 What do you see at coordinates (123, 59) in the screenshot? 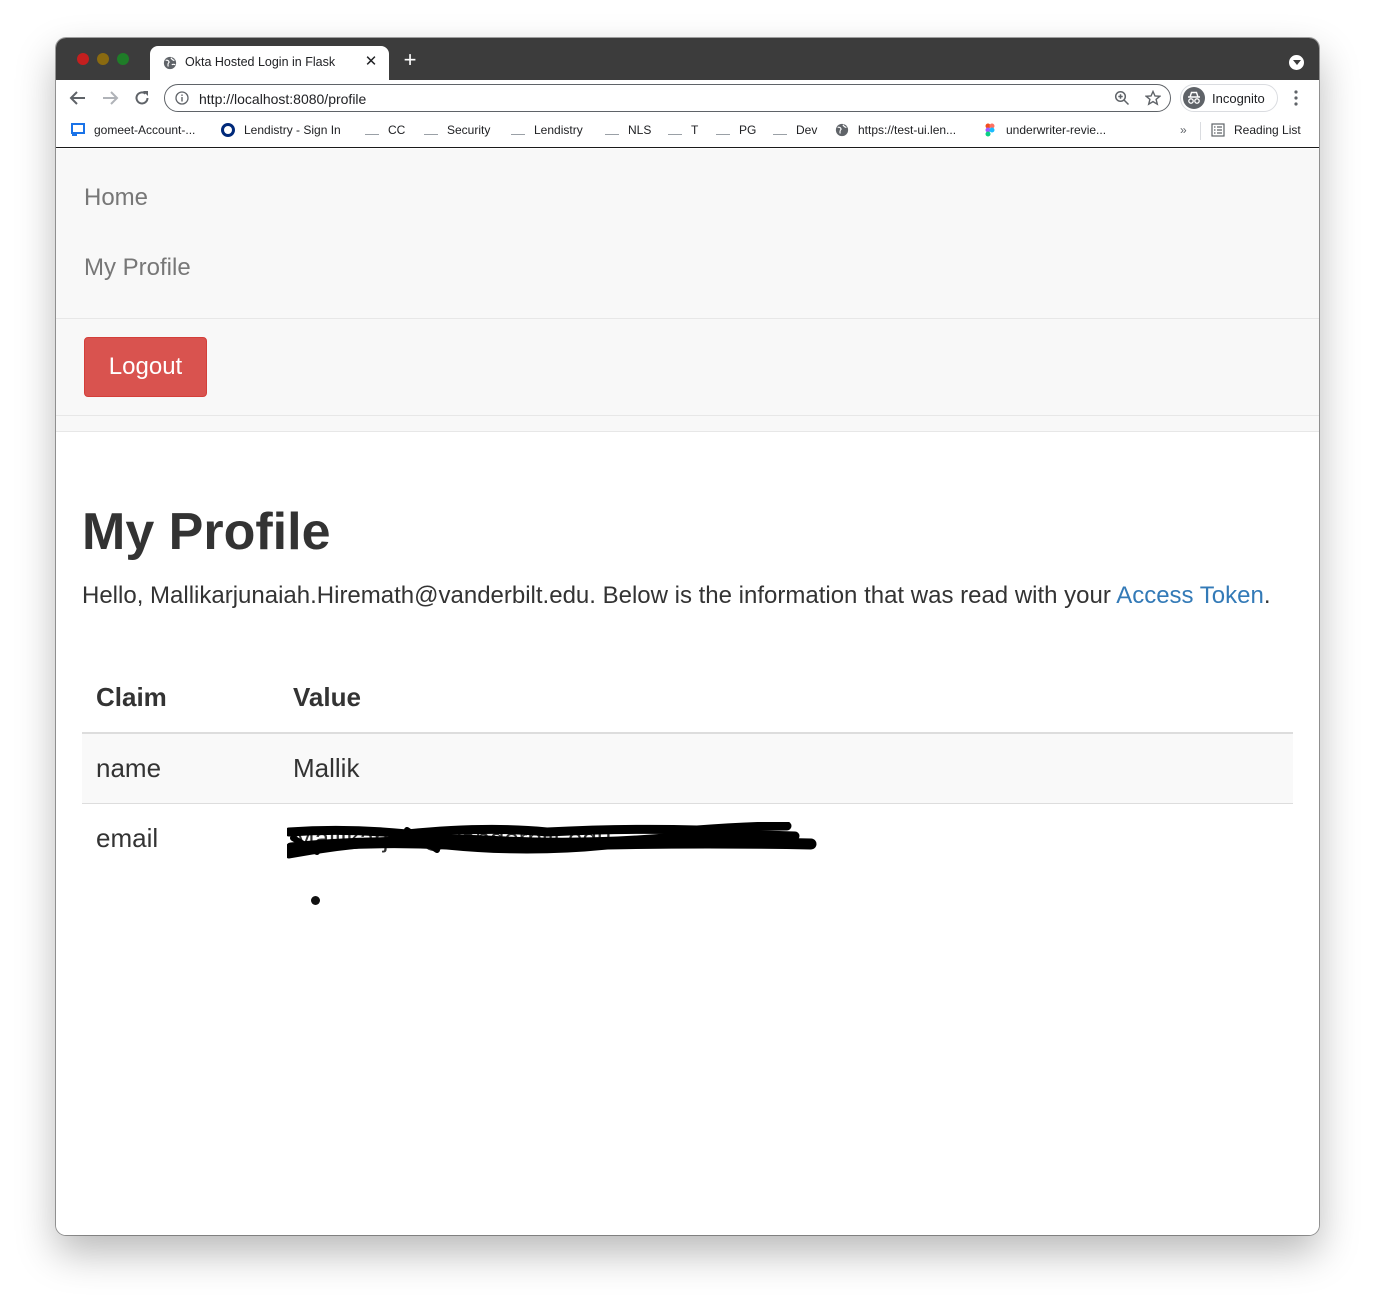
I see `maximize-window-button` at bounding box center [123, 59].